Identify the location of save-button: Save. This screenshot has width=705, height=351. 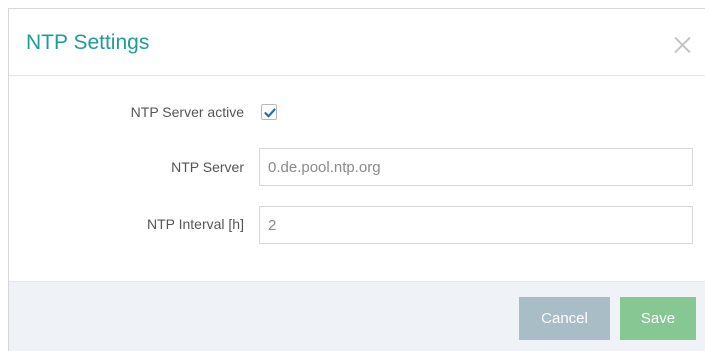
(658, 318).